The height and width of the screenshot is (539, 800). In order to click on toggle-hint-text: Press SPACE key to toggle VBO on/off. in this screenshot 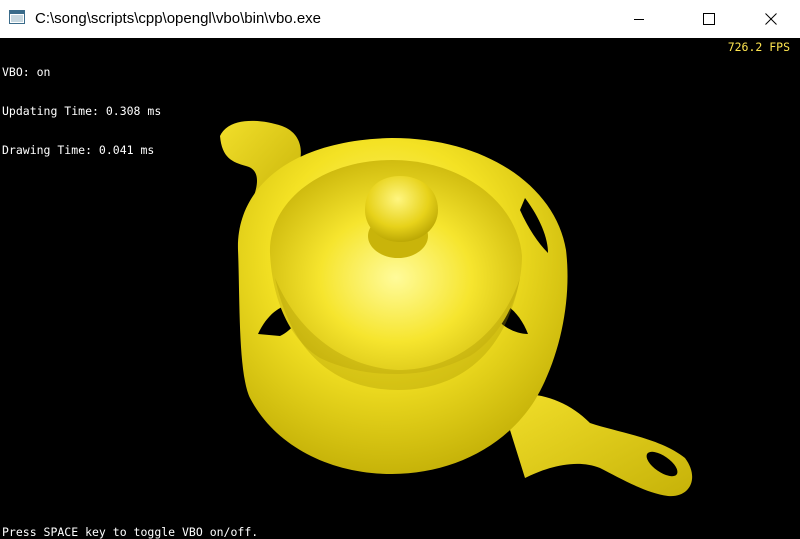, I will do `click(130, 532)`.